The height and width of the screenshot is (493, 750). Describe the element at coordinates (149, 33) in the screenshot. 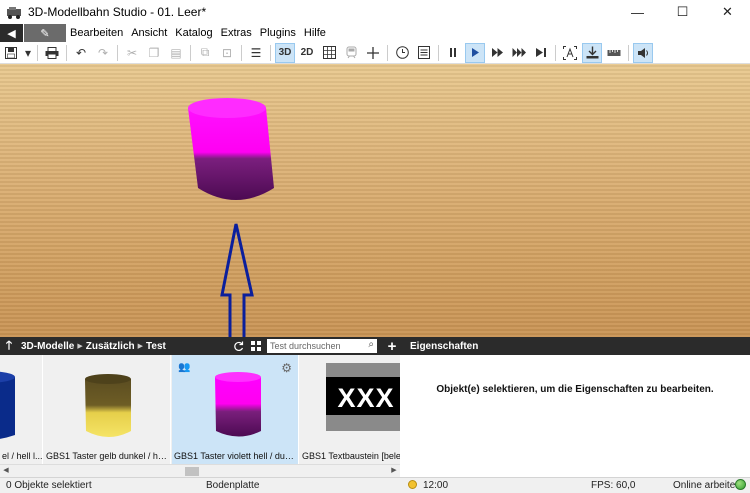

I see `menu-ansicht: Ansicht` at that location.